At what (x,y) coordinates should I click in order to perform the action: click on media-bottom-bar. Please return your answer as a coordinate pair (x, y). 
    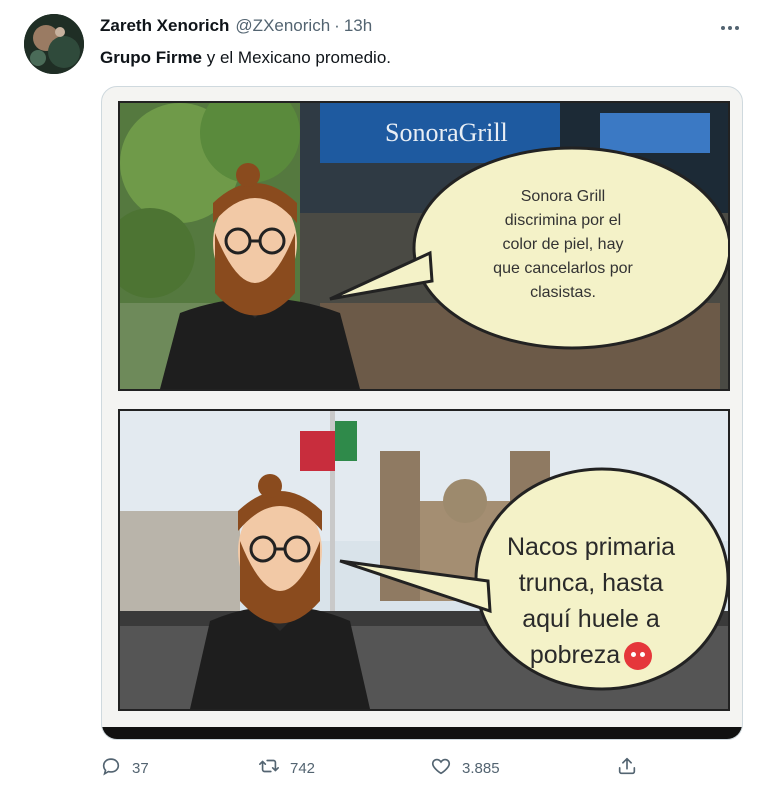
    Looking at the image, I should click on (422, 733).